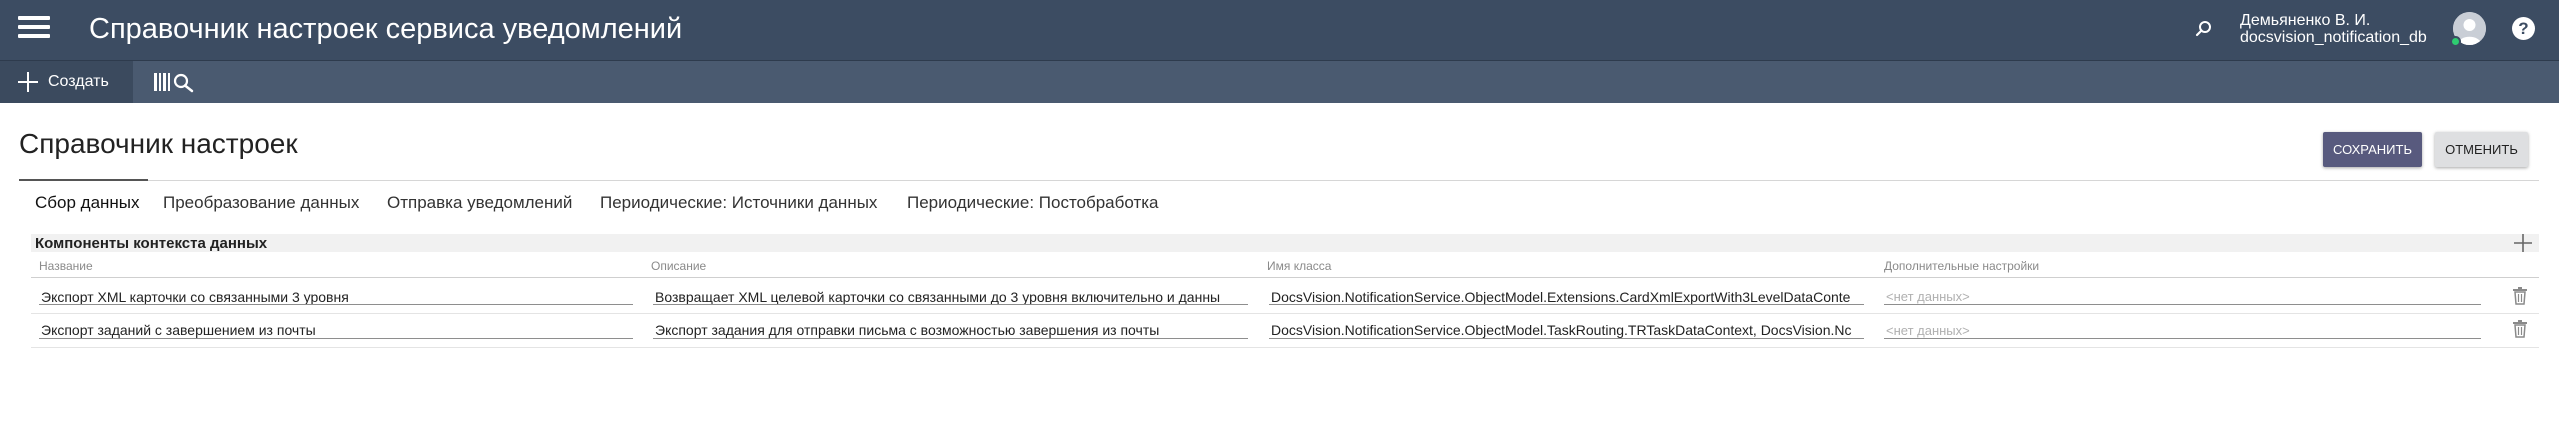 This screenshot has height=443, width=2559. I want to click on add-icon, so click(2523, 243).